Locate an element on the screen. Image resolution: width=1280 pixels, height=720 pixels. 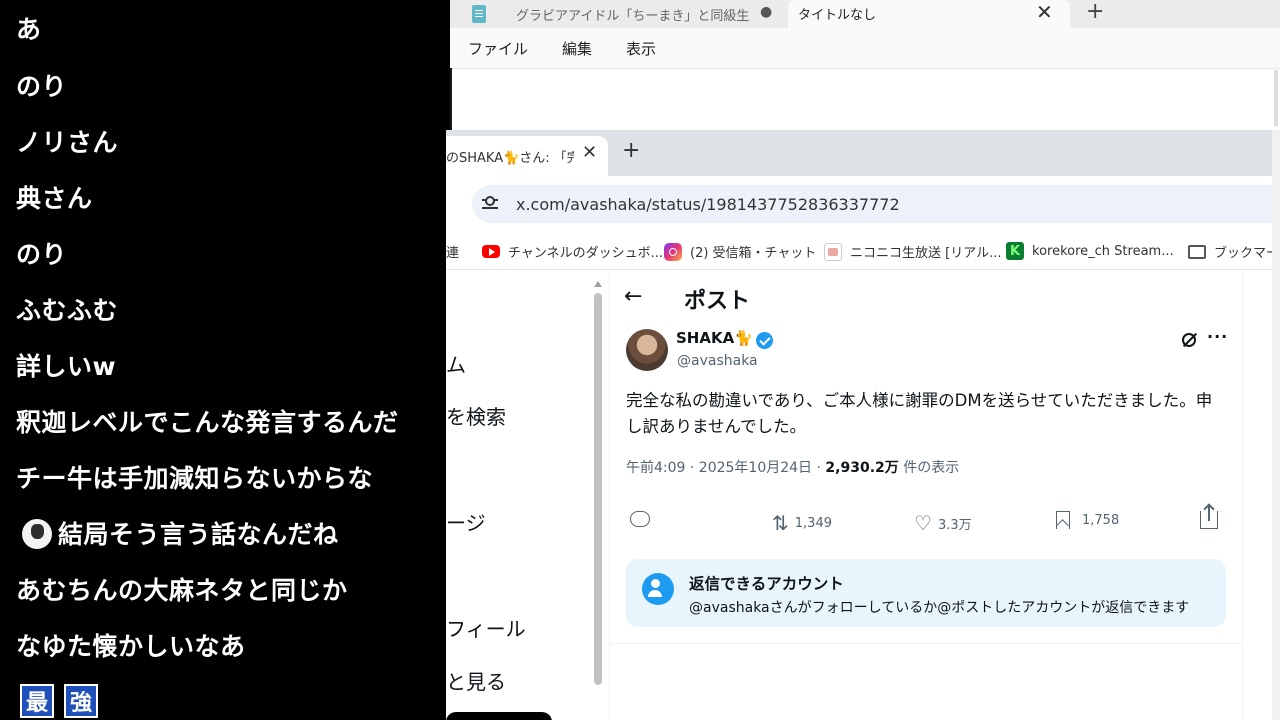
like-button: ♡ 3.3万 is located at coordinates (943, 523).